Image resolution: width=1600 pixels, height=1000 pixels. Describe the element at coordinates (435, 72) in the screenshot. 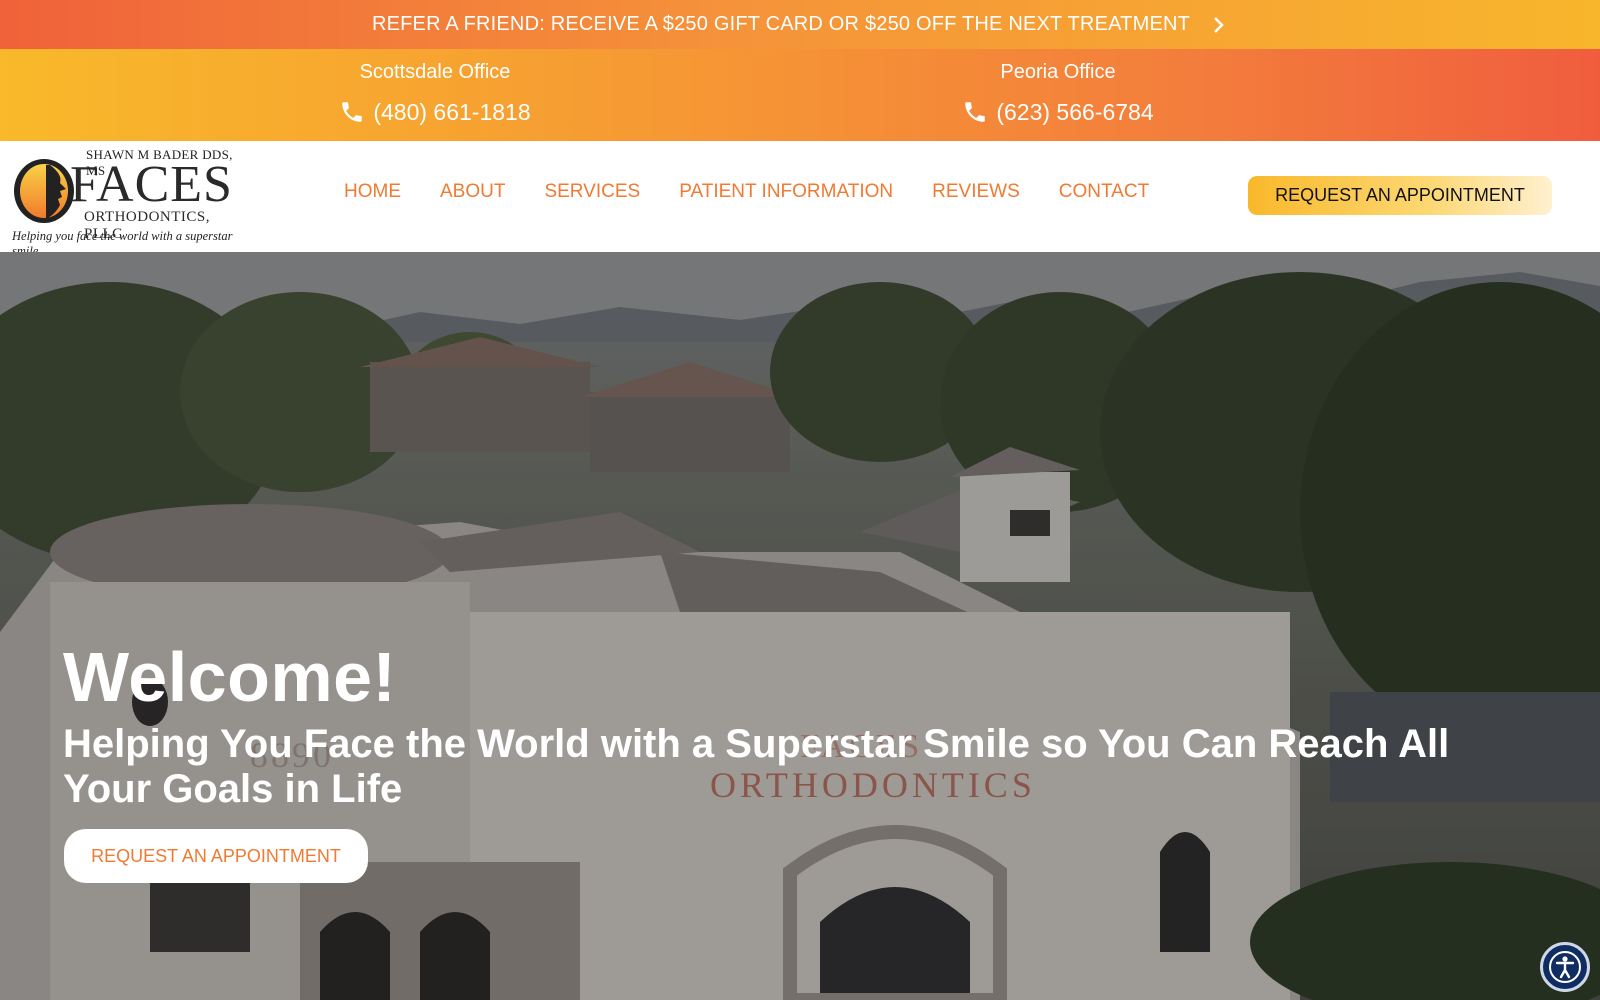

I see `office-name: Scottsdale Office` at that location.